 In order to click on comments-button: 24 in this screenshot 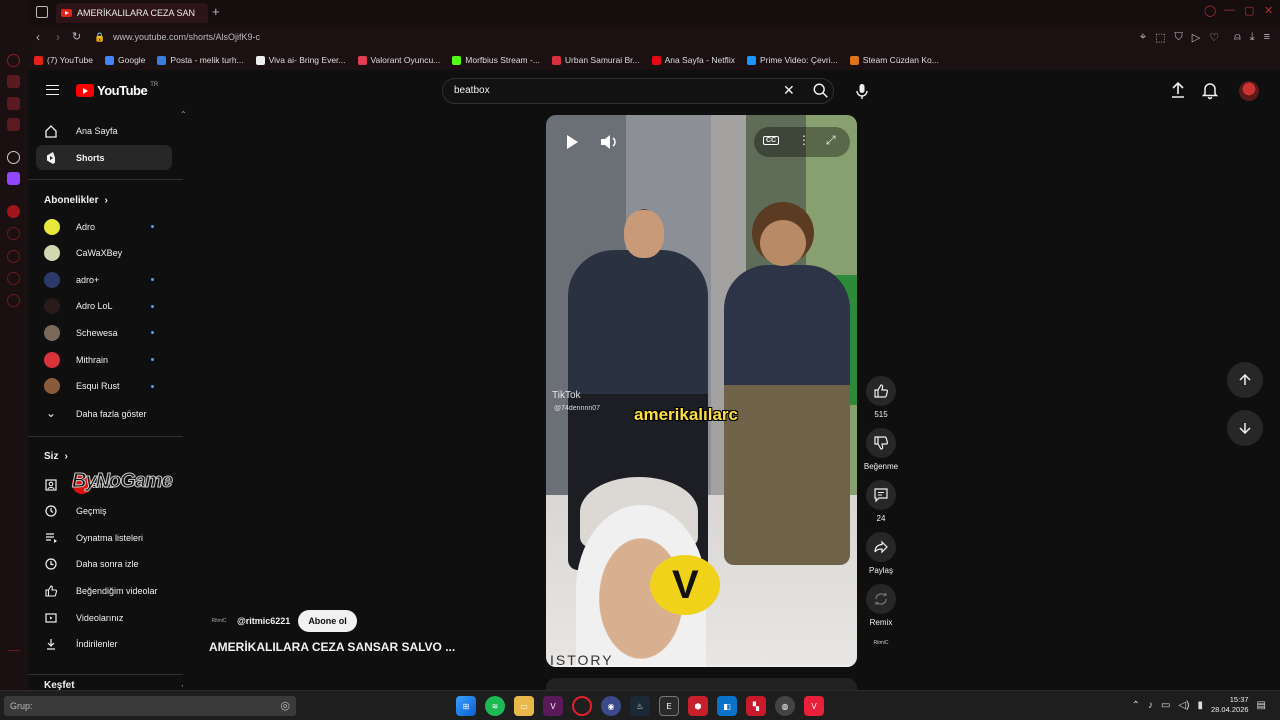, I will do `click(881, 501)`.